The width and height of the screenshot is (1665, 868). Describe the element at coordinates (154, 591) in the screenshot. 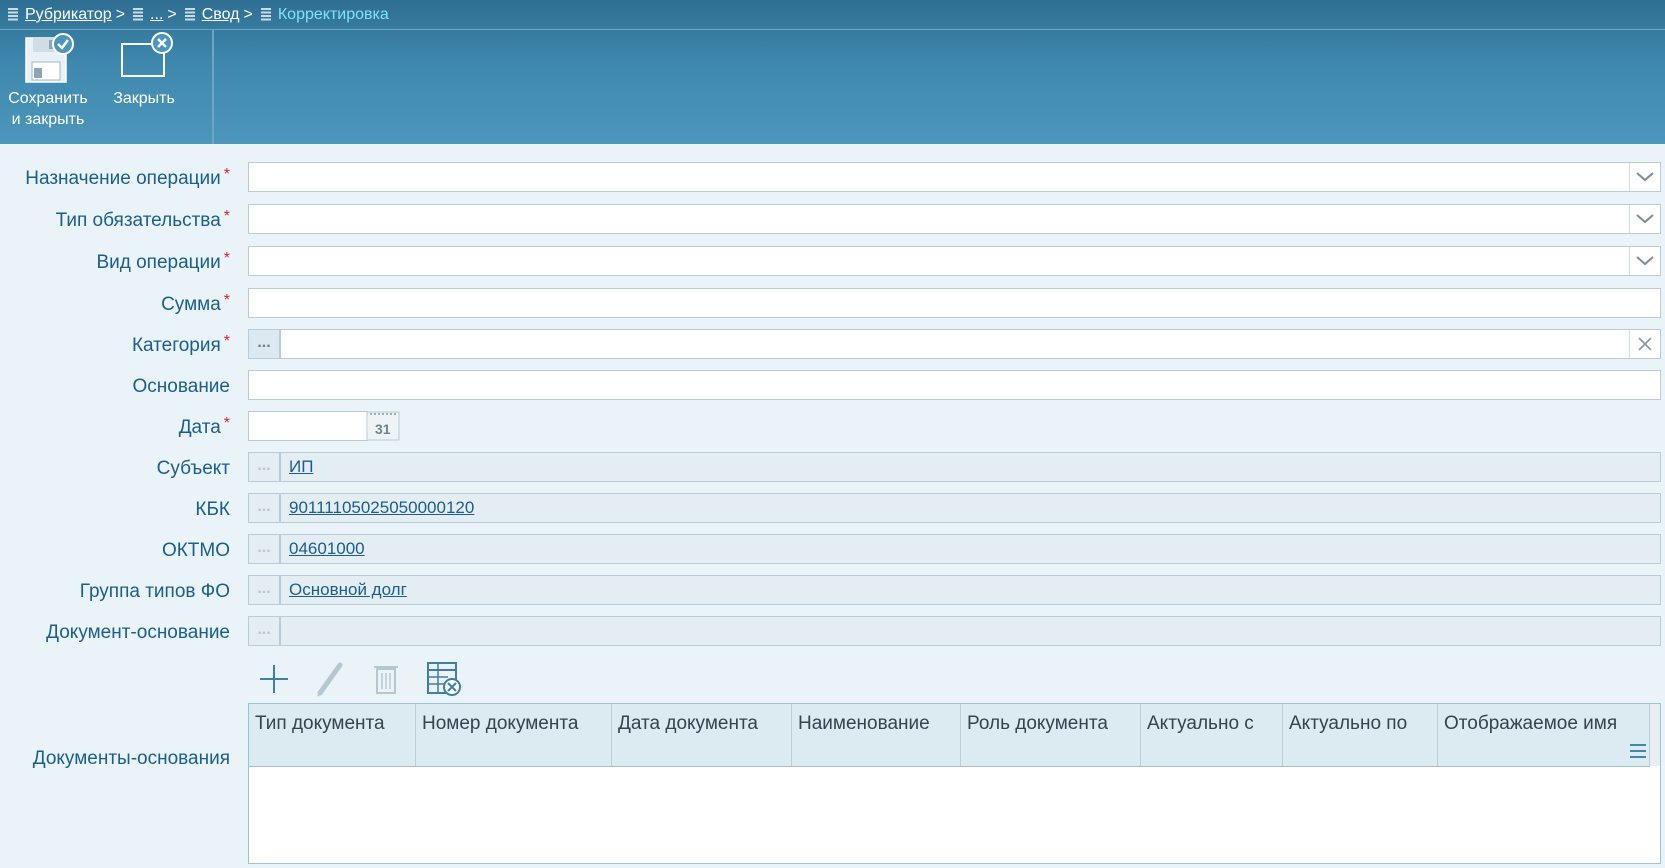

I see `fo-group-label: Группа типов ФО` at that location.